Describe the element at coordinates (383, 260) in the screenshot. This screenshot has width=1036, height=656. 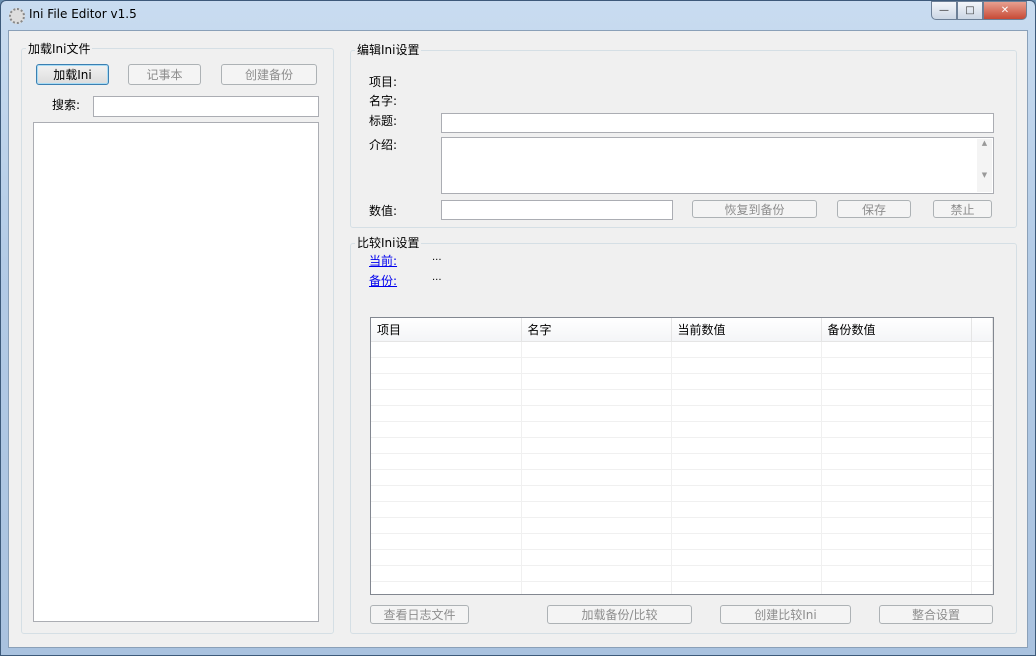
I see `current-link: 当前:` at that location.